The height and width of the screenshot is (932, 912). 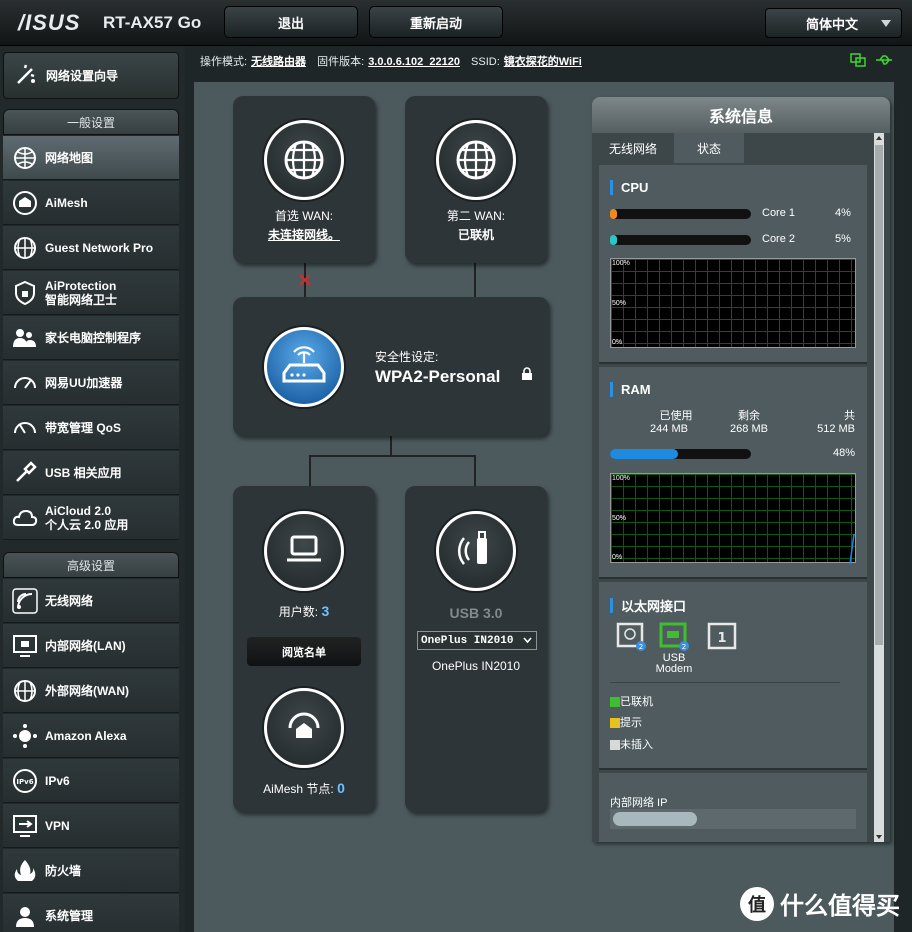 I want to click on clients-count: 3, so click(x=325, y=611).